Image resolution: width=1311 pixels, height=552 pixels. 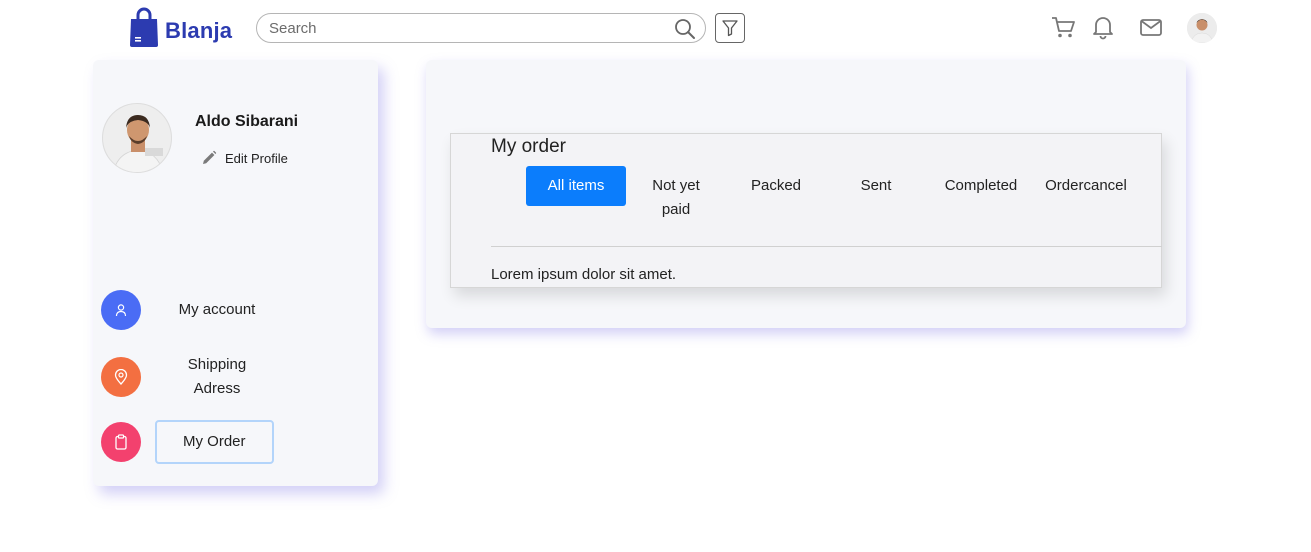 I want to click on sidebar-item-label: My account, so click(x=217, y=309).